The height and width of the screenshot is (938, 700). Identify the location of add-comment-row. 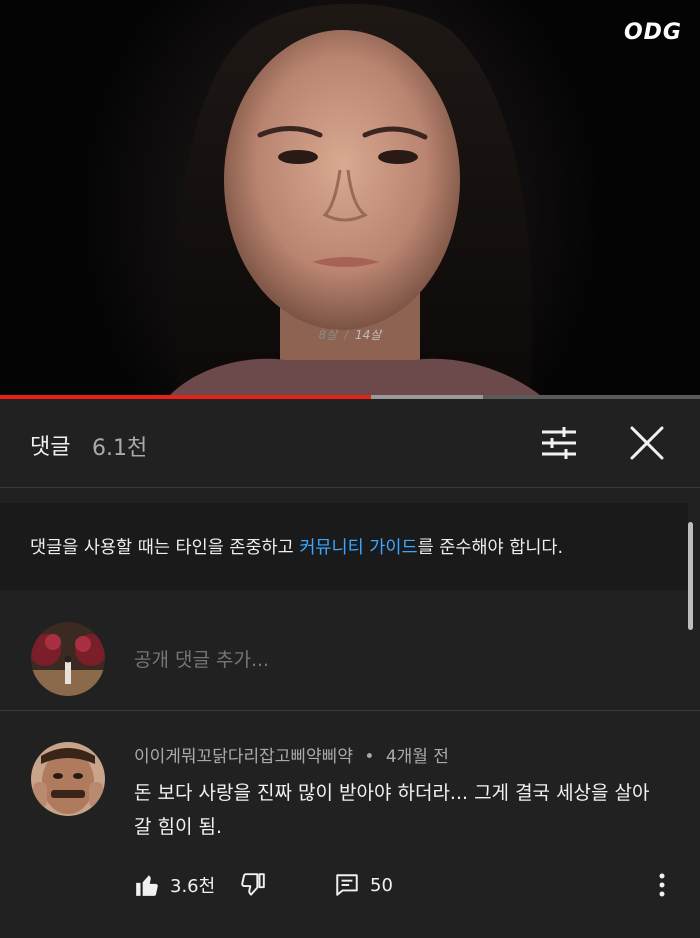
(350, 659).